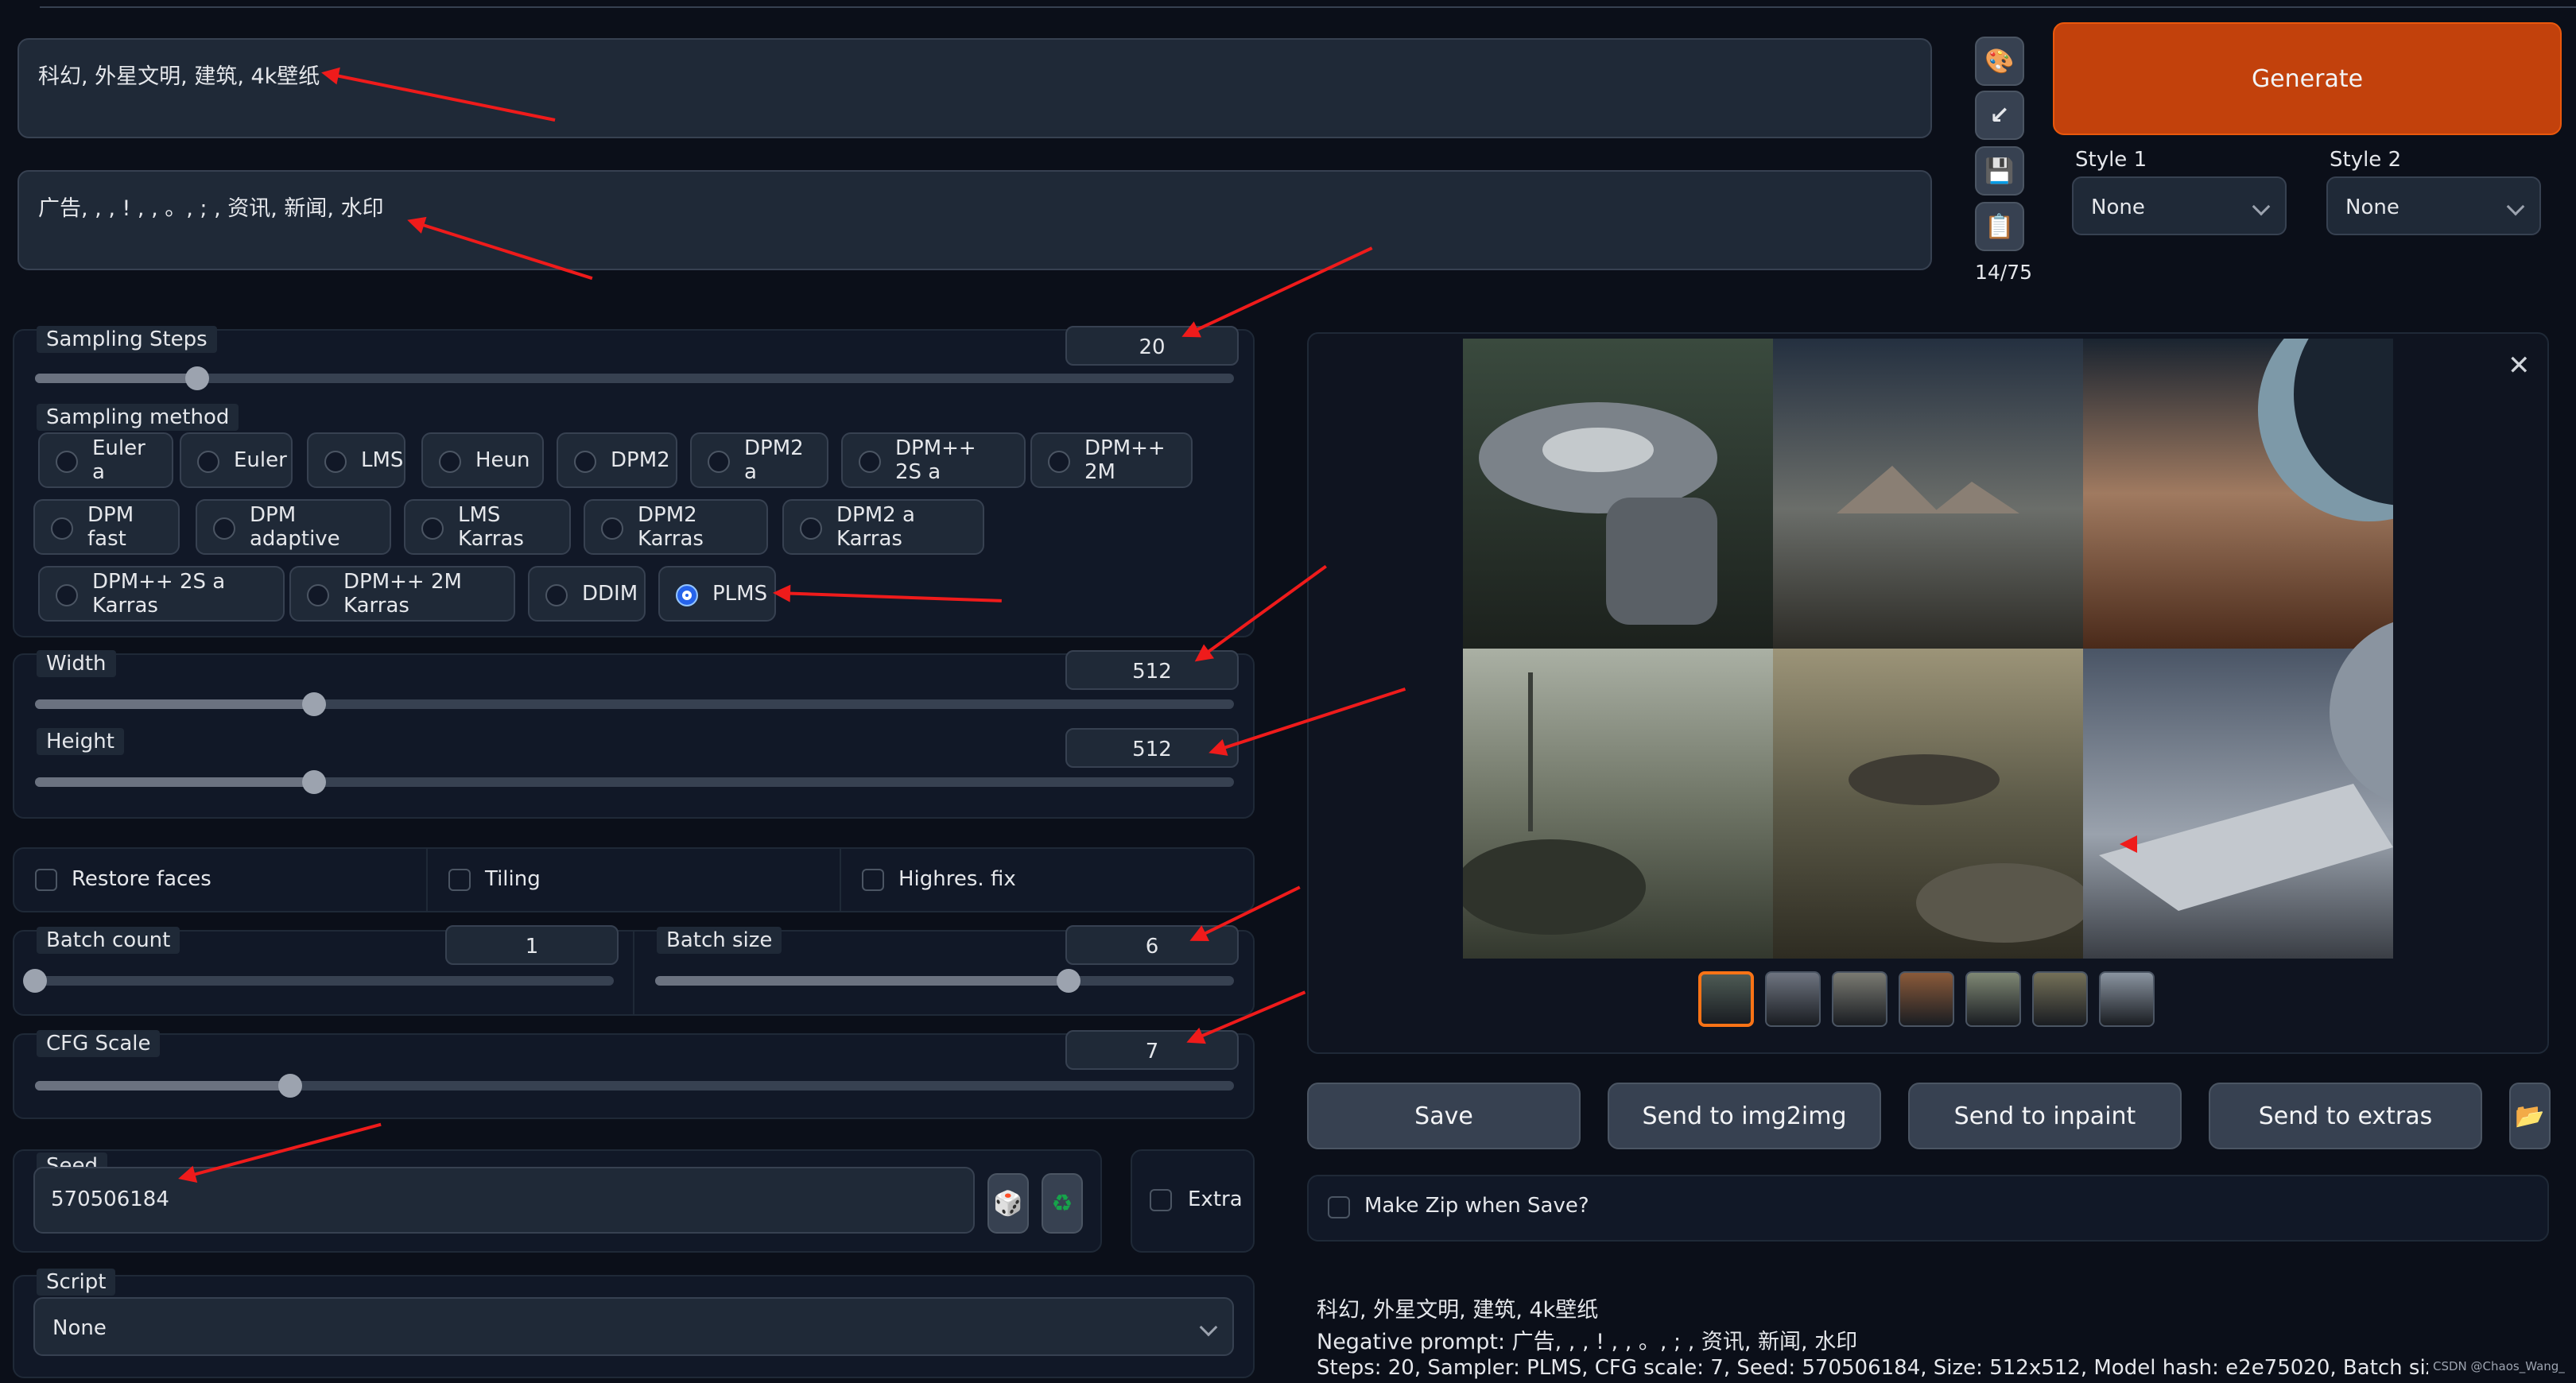  What do you see at coordinates (2000, 62) in the screenshot?
I see `palette-button: 🎨` at bounding box center [2000, 62].